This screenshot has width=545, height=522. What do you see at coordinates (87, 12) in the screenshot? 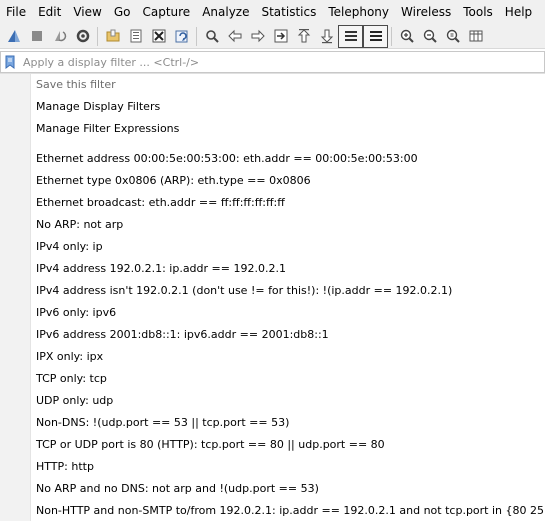
I see `menu-view: View` at bounding box center [87, 12].